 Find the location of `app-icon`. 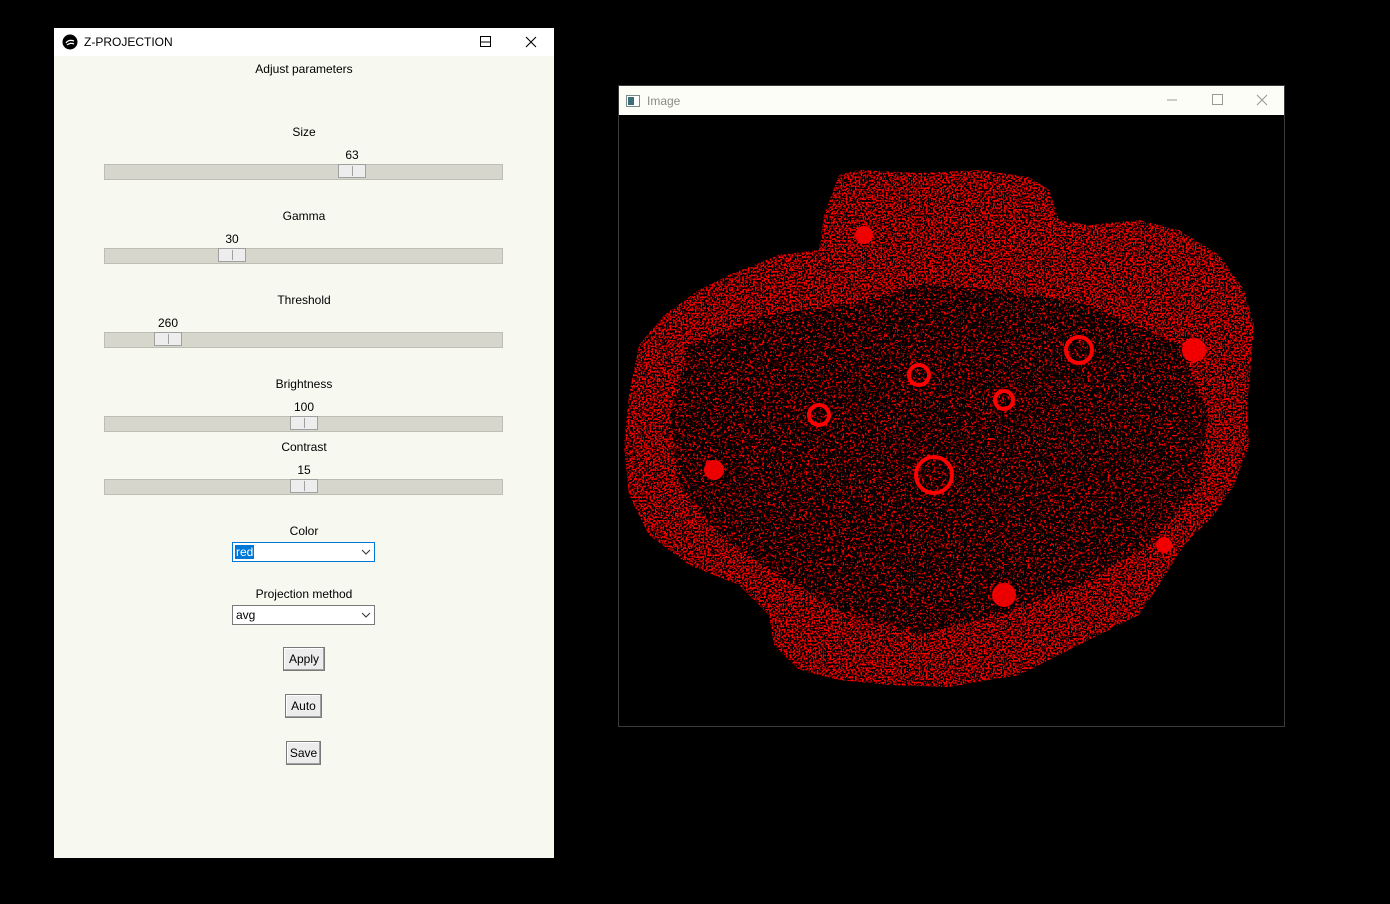

app-icon is located at coordinates (70, 42).